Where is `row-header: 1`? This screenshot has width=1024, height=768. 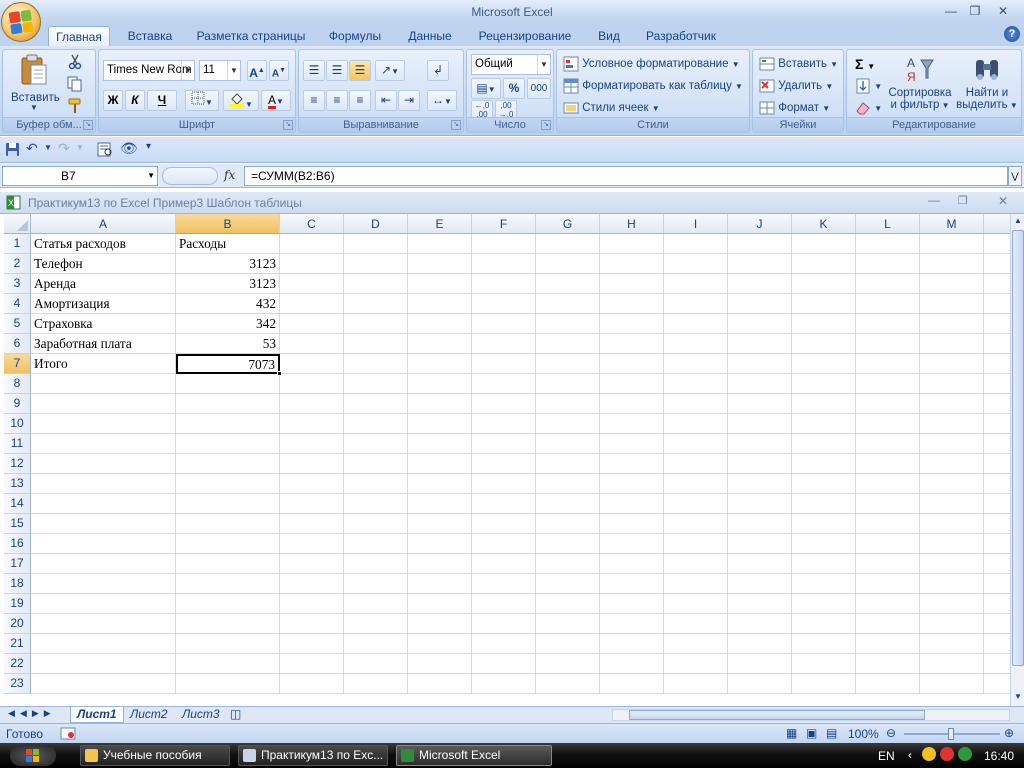 row-header: 1 is located at coordinates (17, 244).